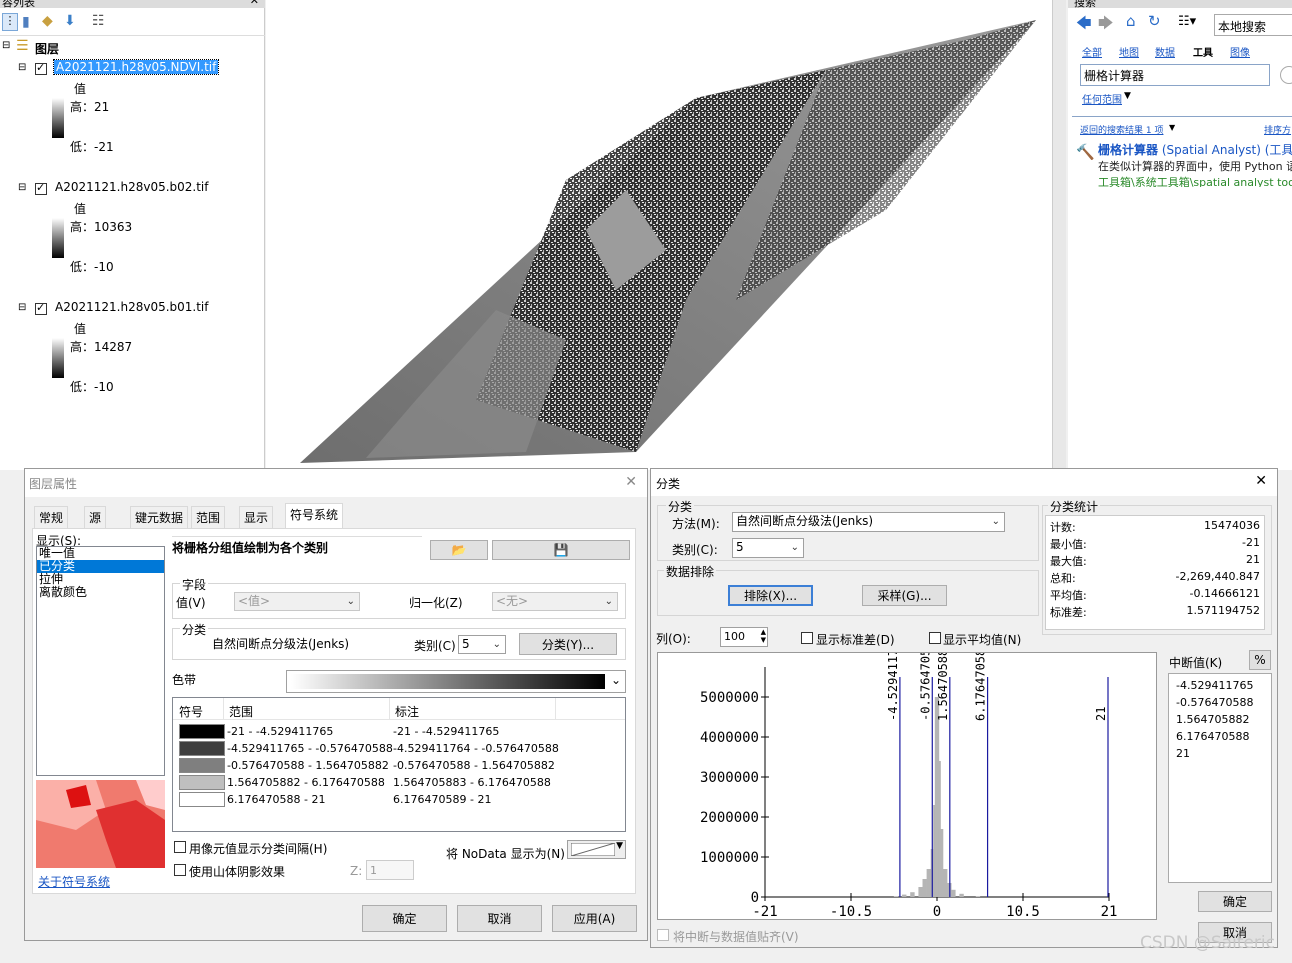 This screenshot has height=963, width=1292. I want to click on tab-key-metadata: 键元数据, so click(159, 517).